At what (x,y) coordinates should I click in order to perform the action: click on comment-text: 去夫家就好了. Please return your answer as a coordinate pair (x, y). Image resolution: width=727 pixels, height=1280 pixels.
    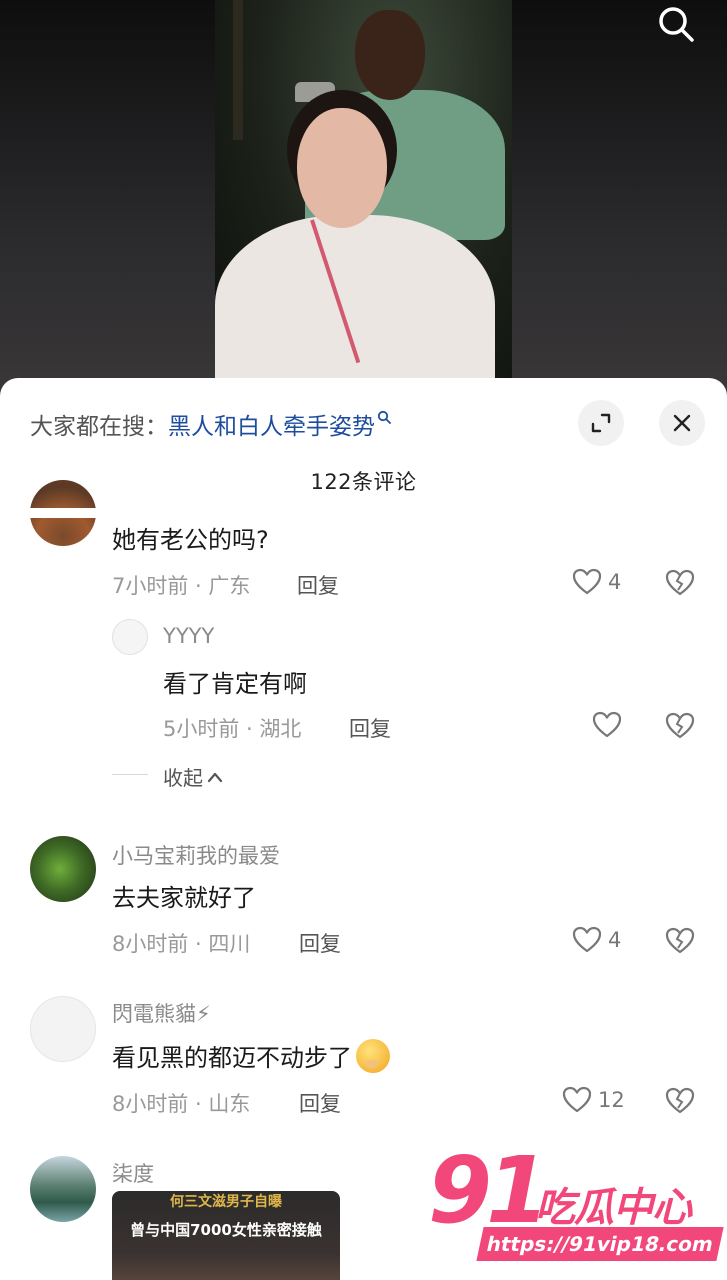
    Looking at the image, I should click on (184, 898).